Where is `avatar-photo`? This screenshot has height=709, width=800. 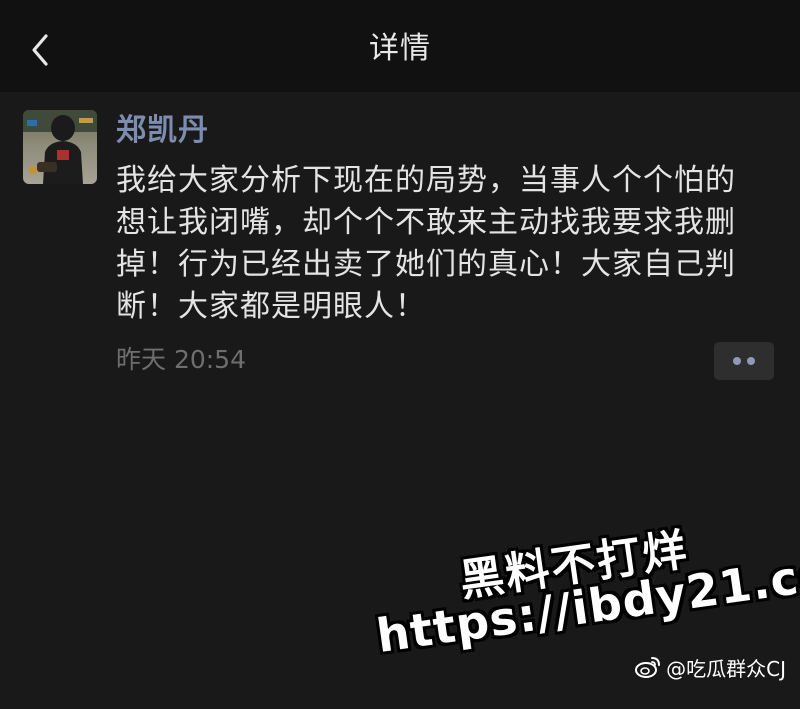 avatar-photo is located at coordinates (60, 147).